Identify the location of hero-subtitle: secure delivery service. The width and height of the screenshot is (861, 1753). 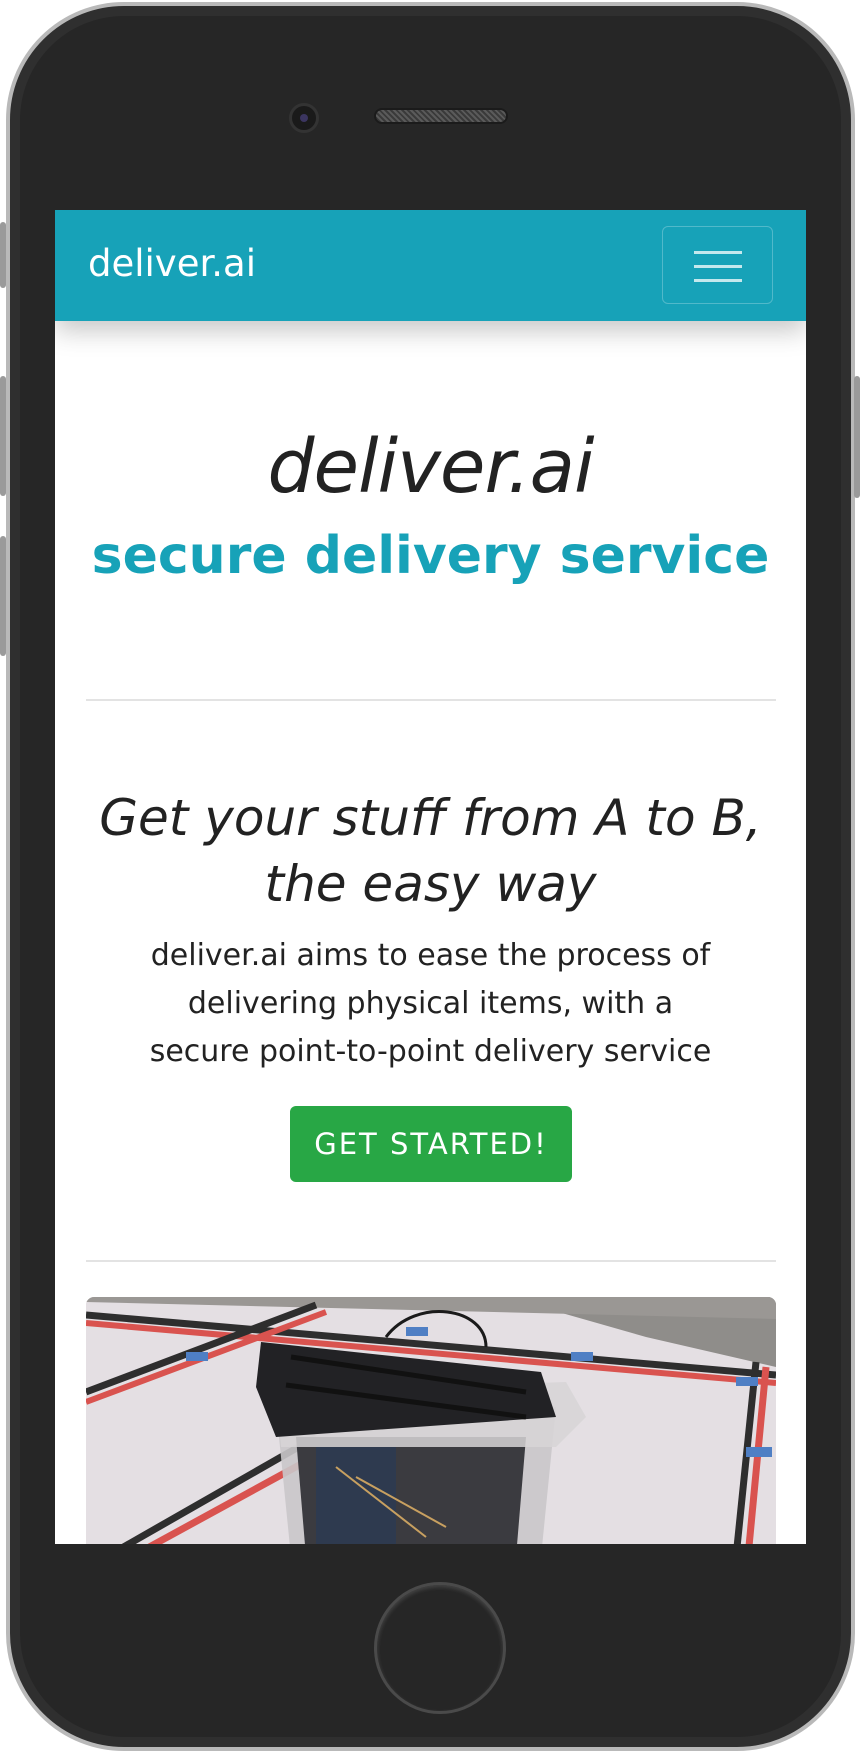
(430, 556).